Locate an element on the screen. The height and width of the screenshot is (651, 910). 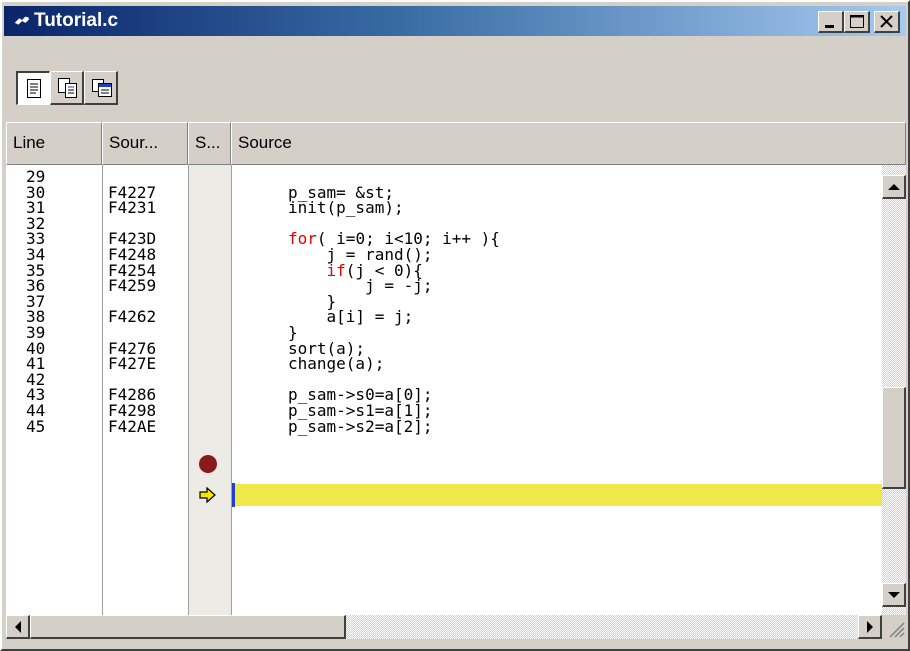
resize-grip is located at coordinates (894, 627).